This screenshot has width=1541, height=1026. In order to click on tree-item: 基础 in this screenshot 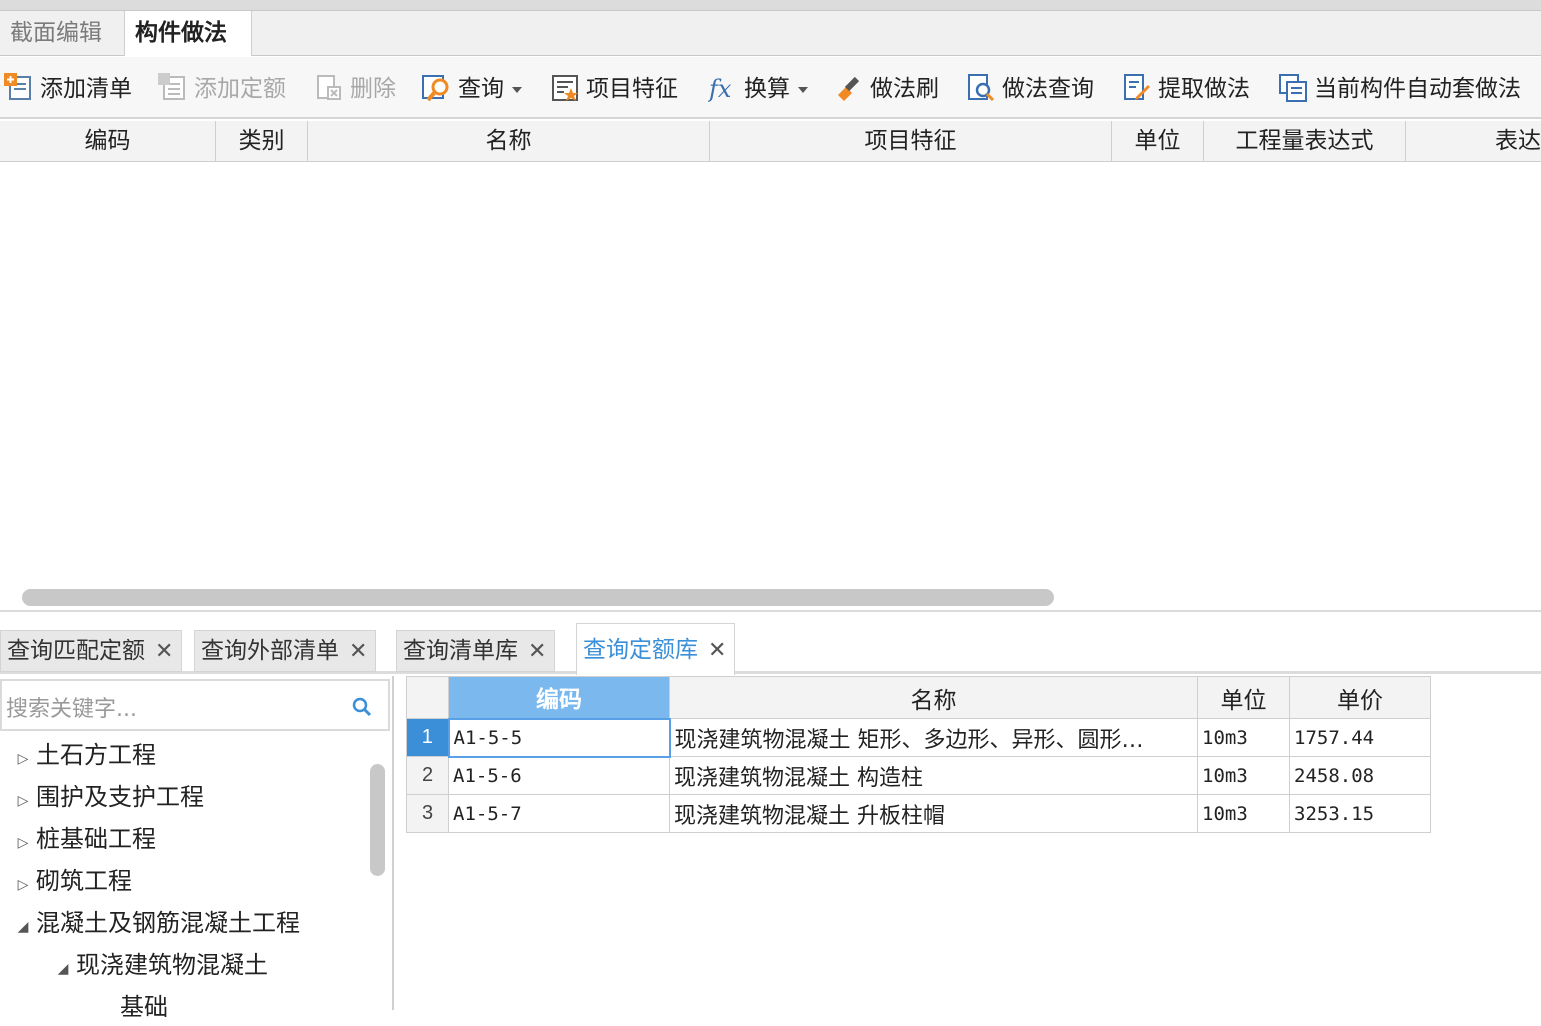, I will do `click(144, 1007)`.